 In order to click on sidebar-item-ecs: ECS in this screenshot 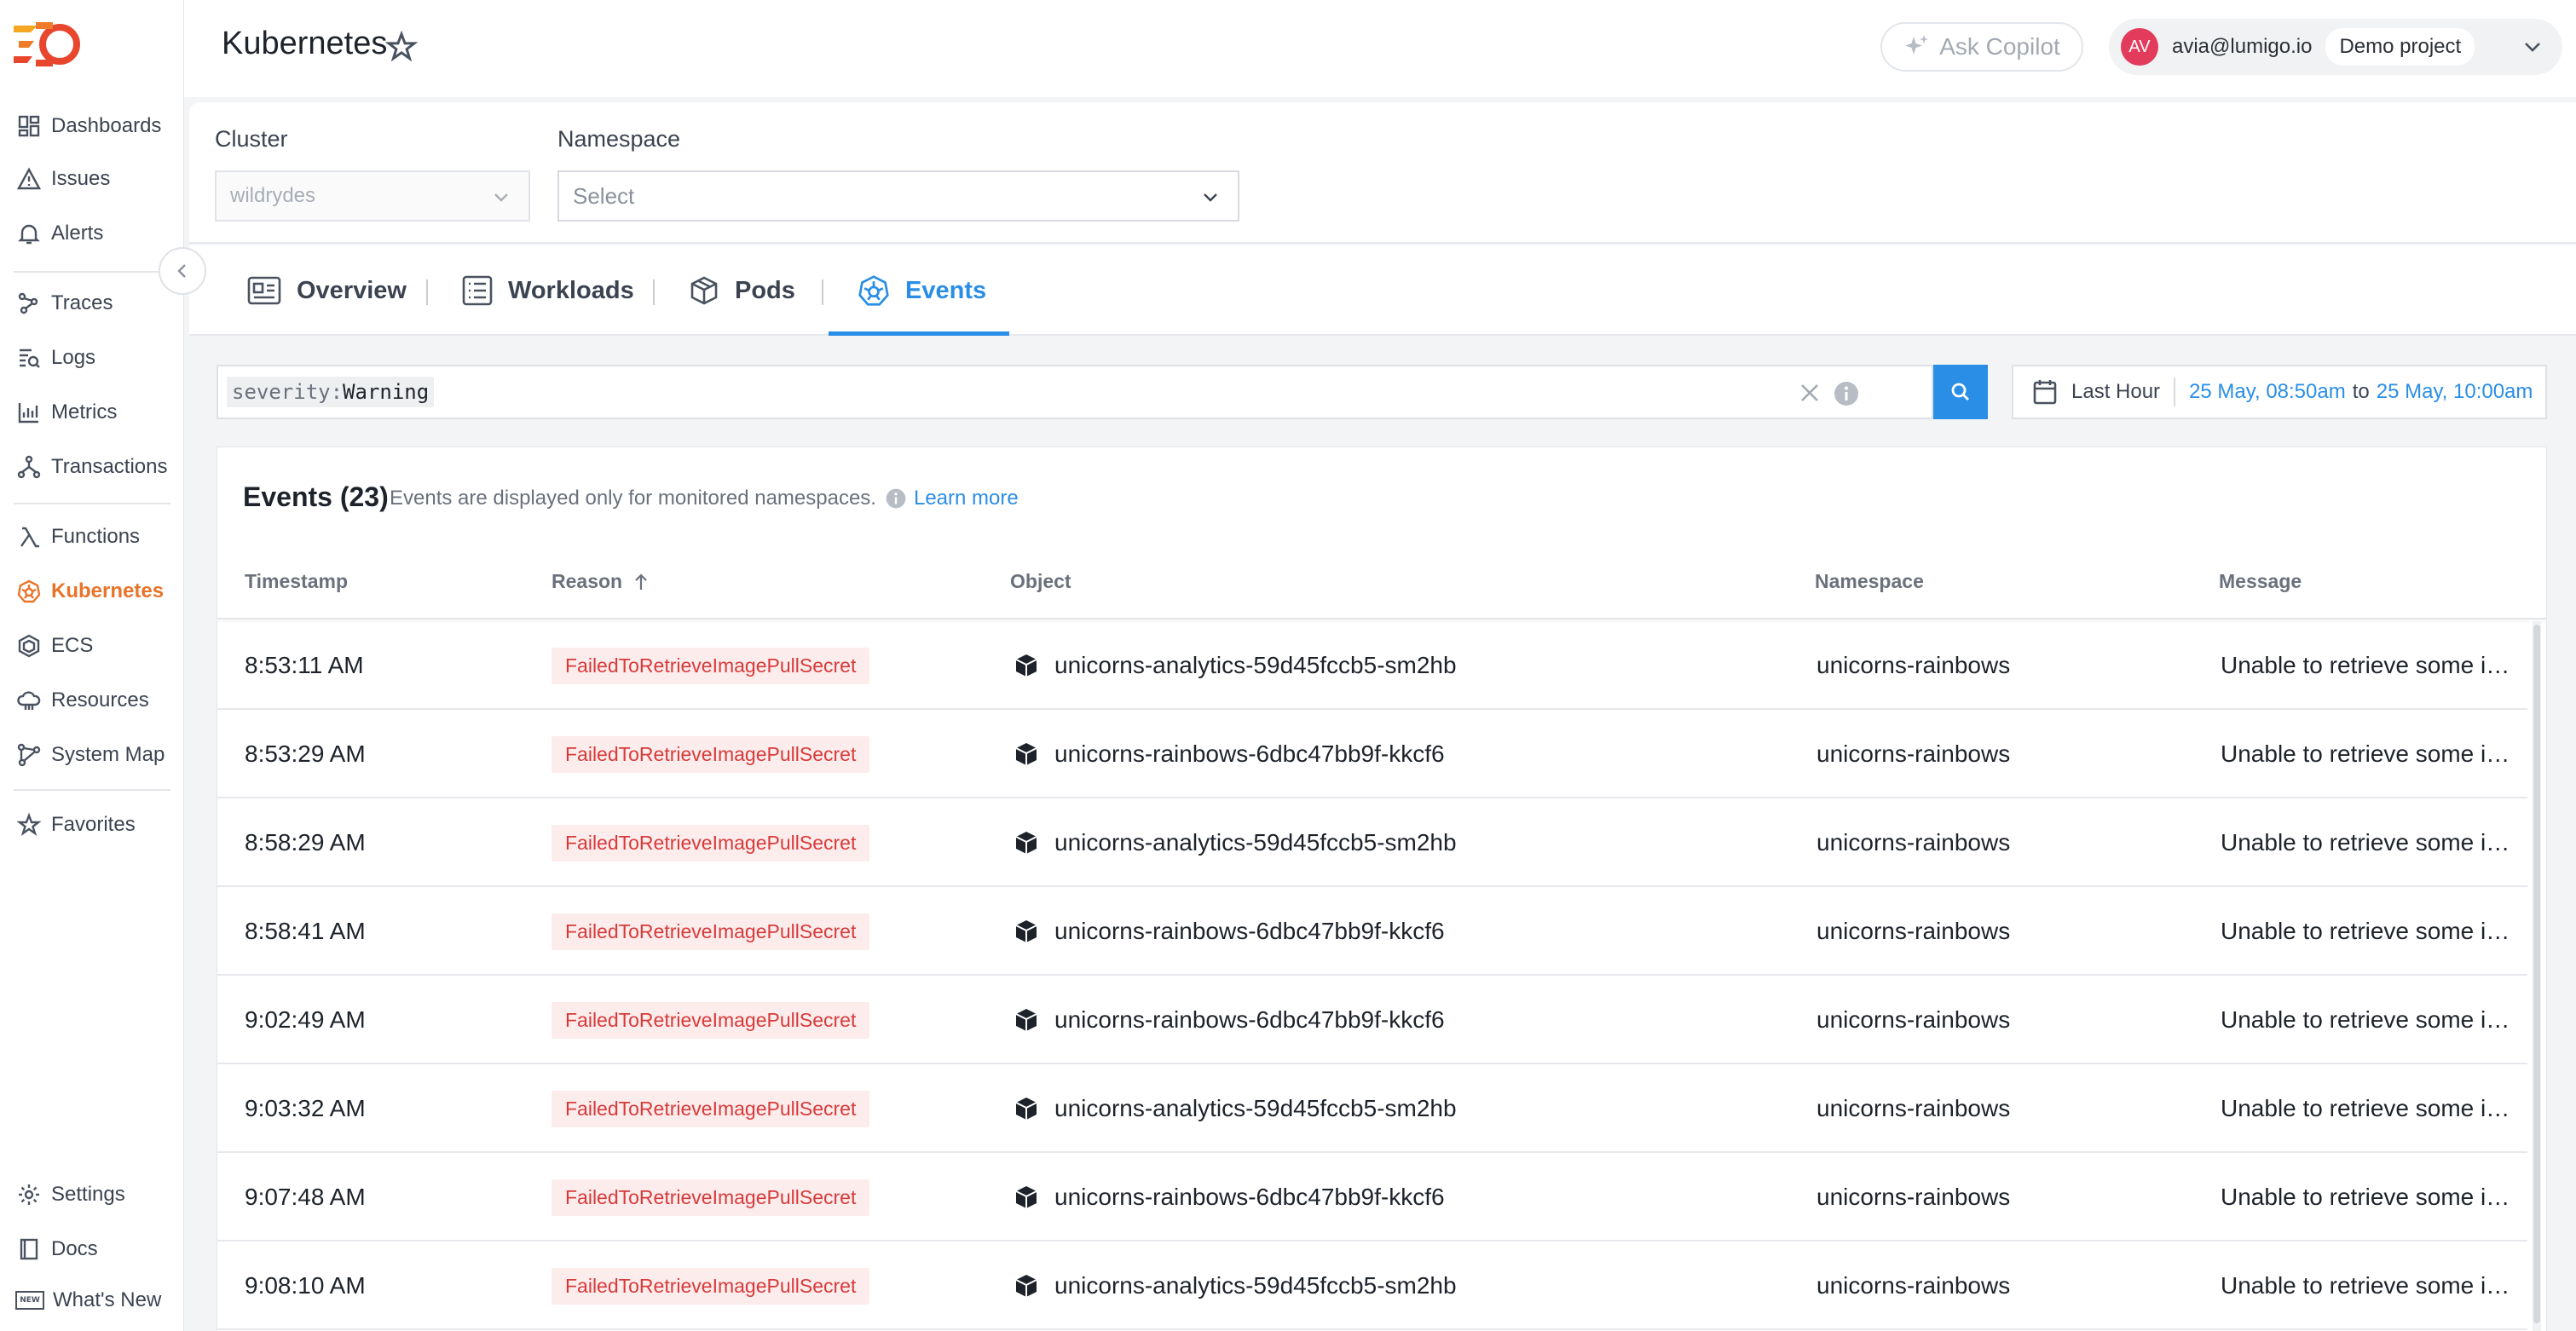, I will do `click(92, 646)`.